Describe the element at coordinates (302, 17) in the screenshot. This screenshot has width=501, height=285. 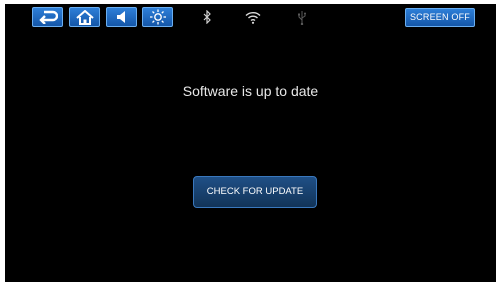
I see `usb-icon` at that location.